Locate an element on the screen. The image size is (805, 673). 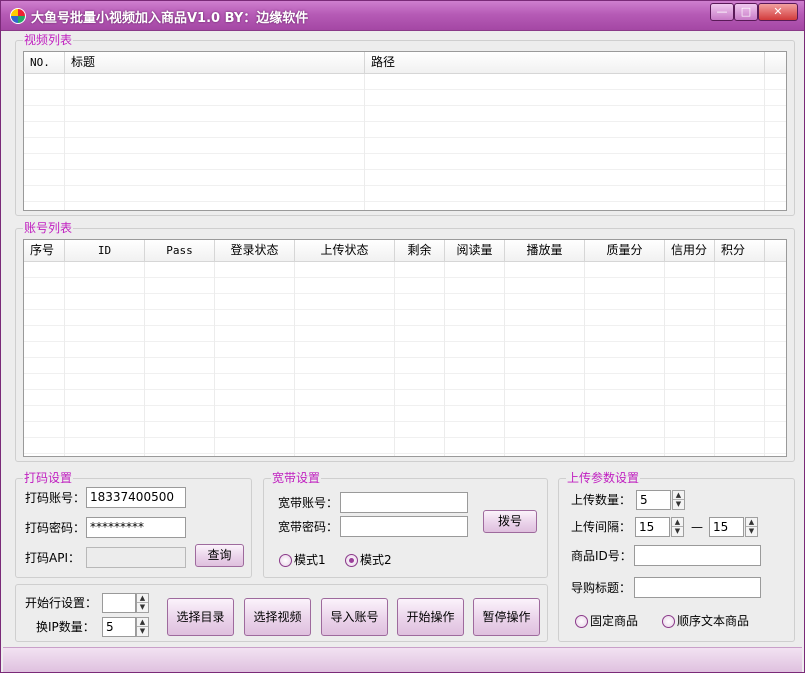
sequential-text-product-label: 顺序文本商品 is located at coordinates (713, 621).